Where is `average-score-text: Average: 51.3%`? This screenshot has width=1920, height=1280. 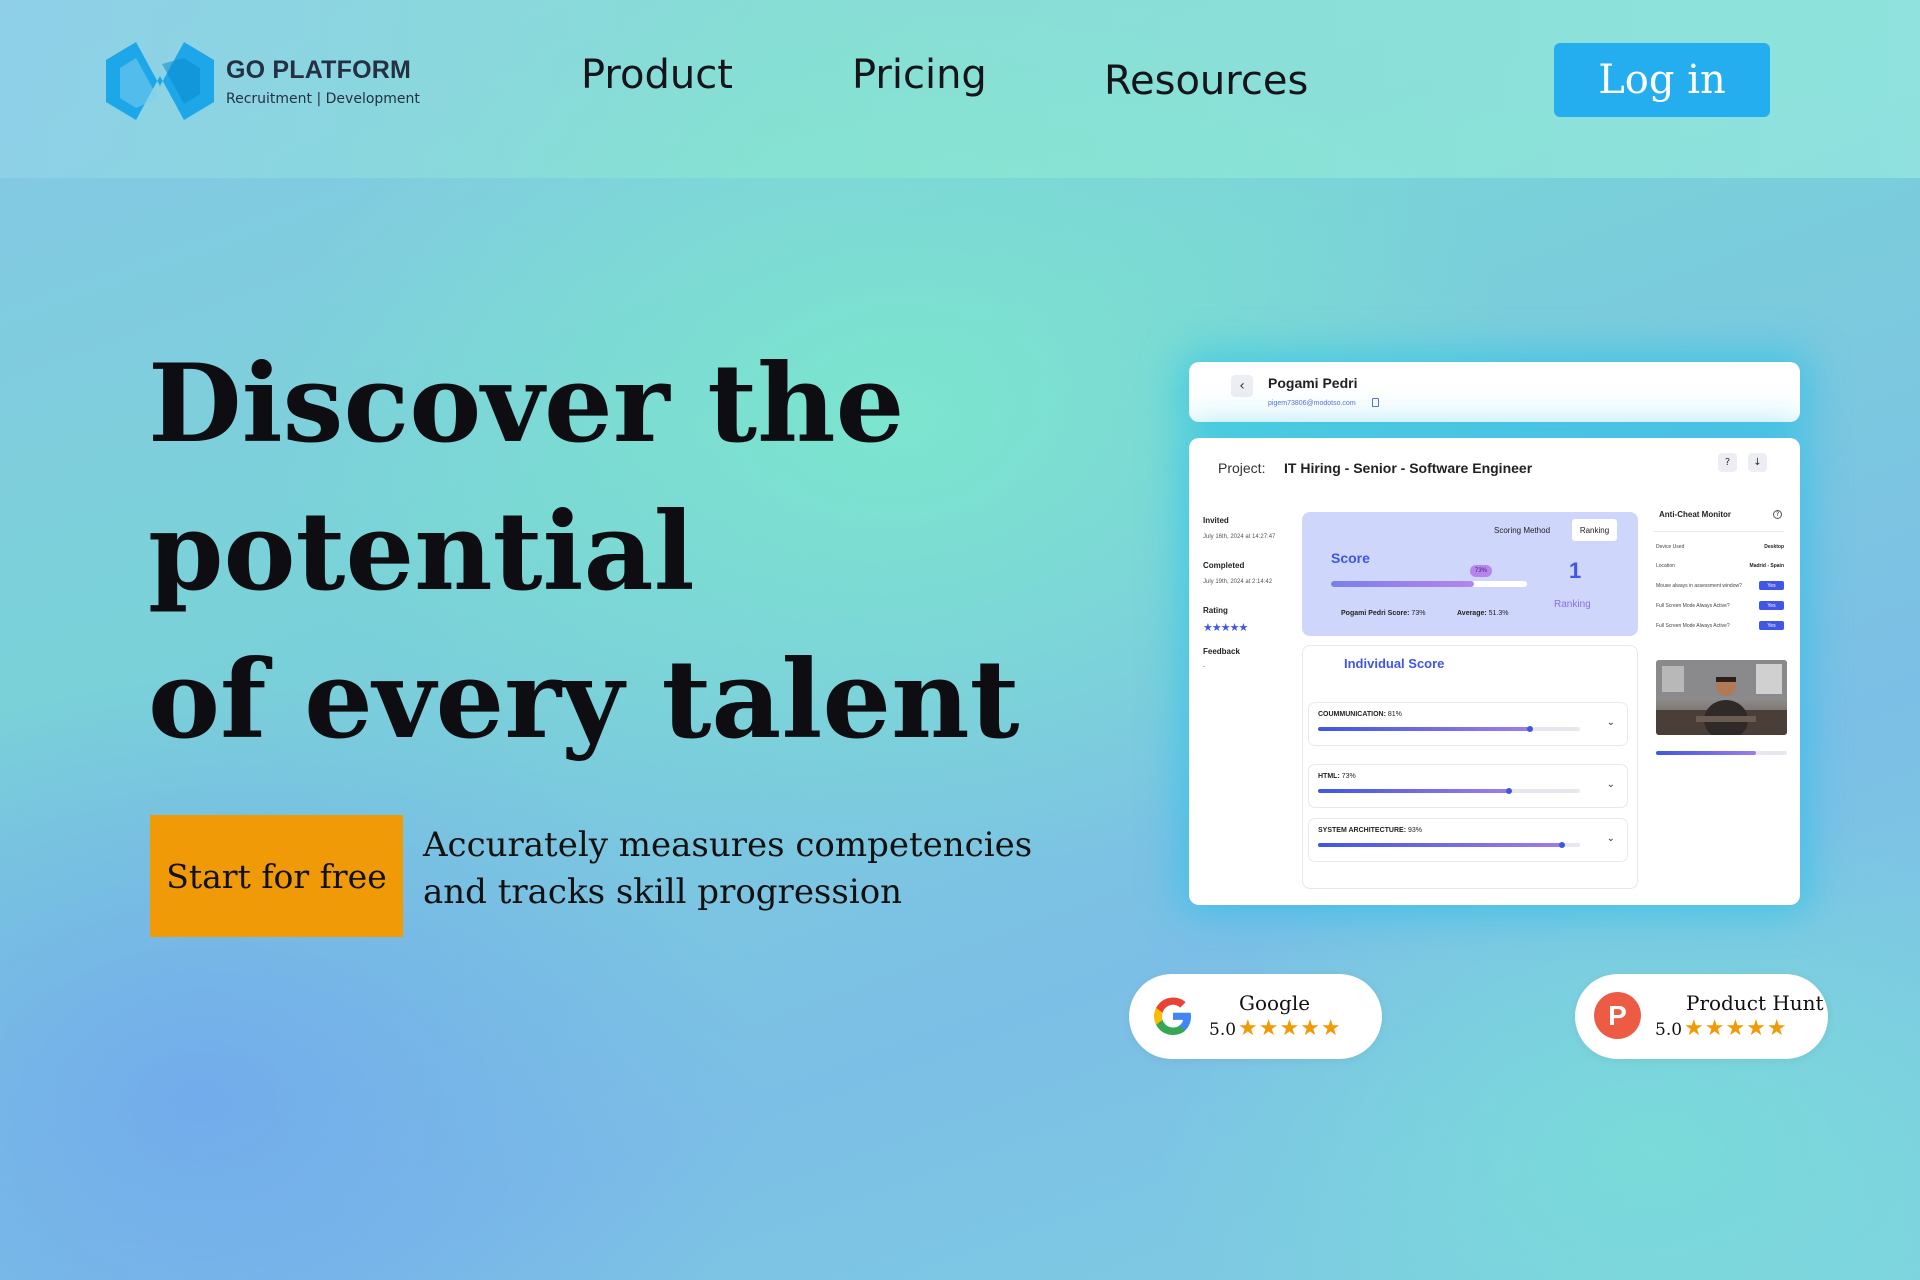 average-score-text: Average: 51.3% is located at coordinates (1483, 613).